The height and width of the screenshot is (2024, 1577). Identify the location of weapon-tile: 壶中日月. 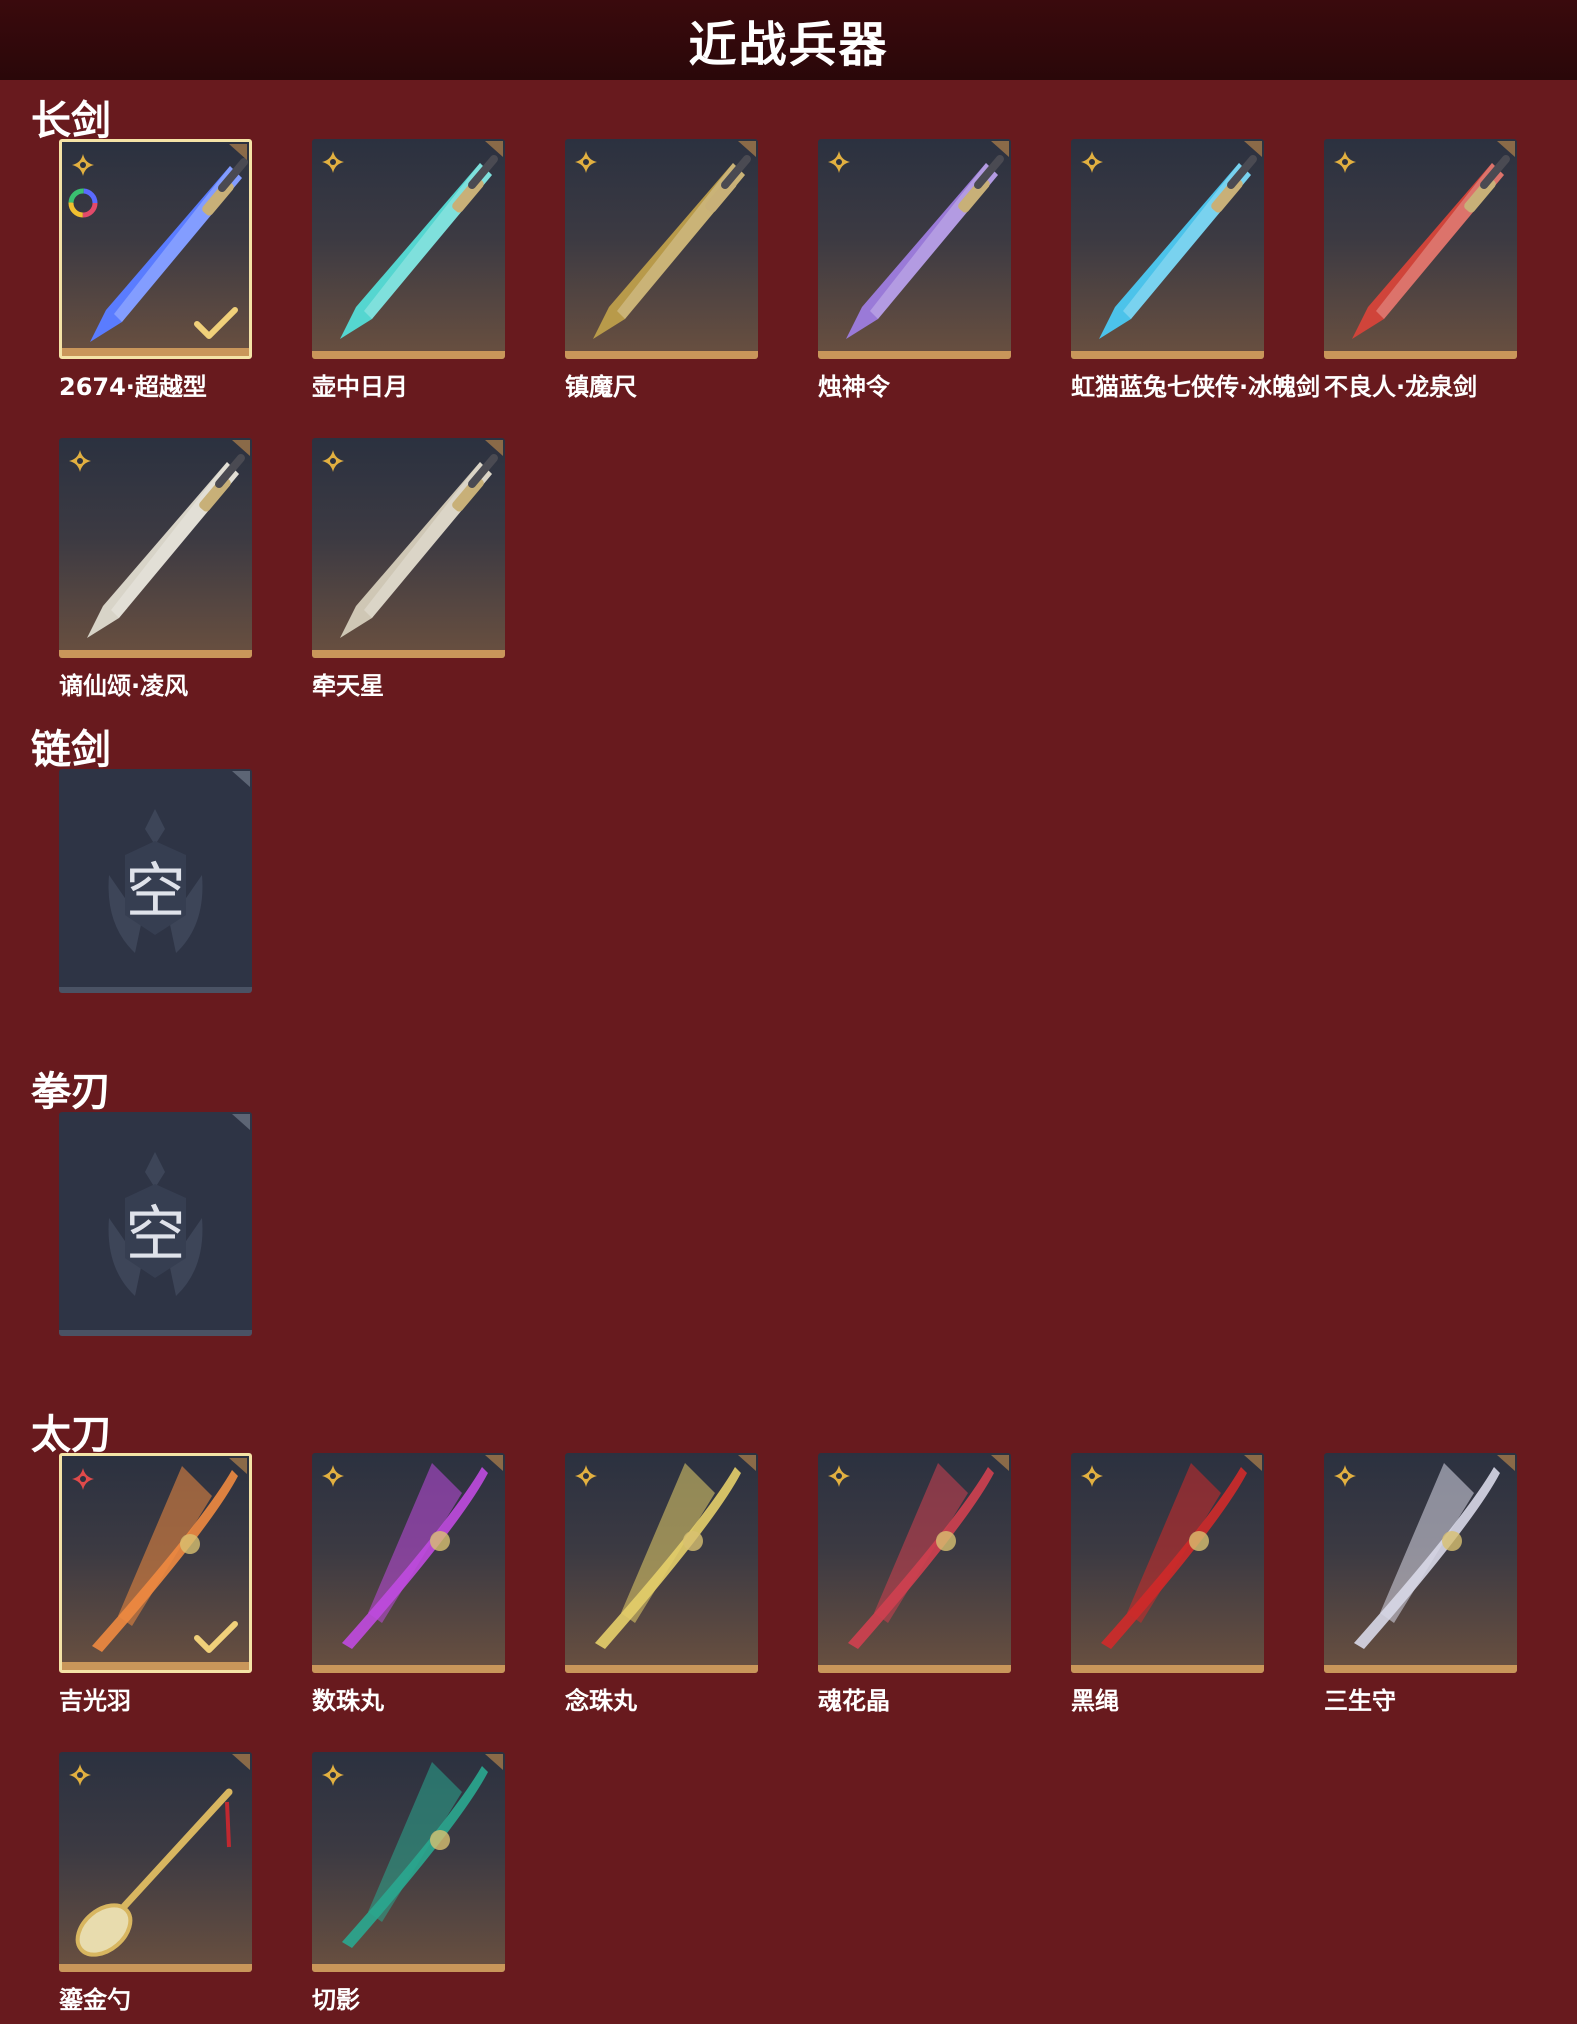
(408, 270).